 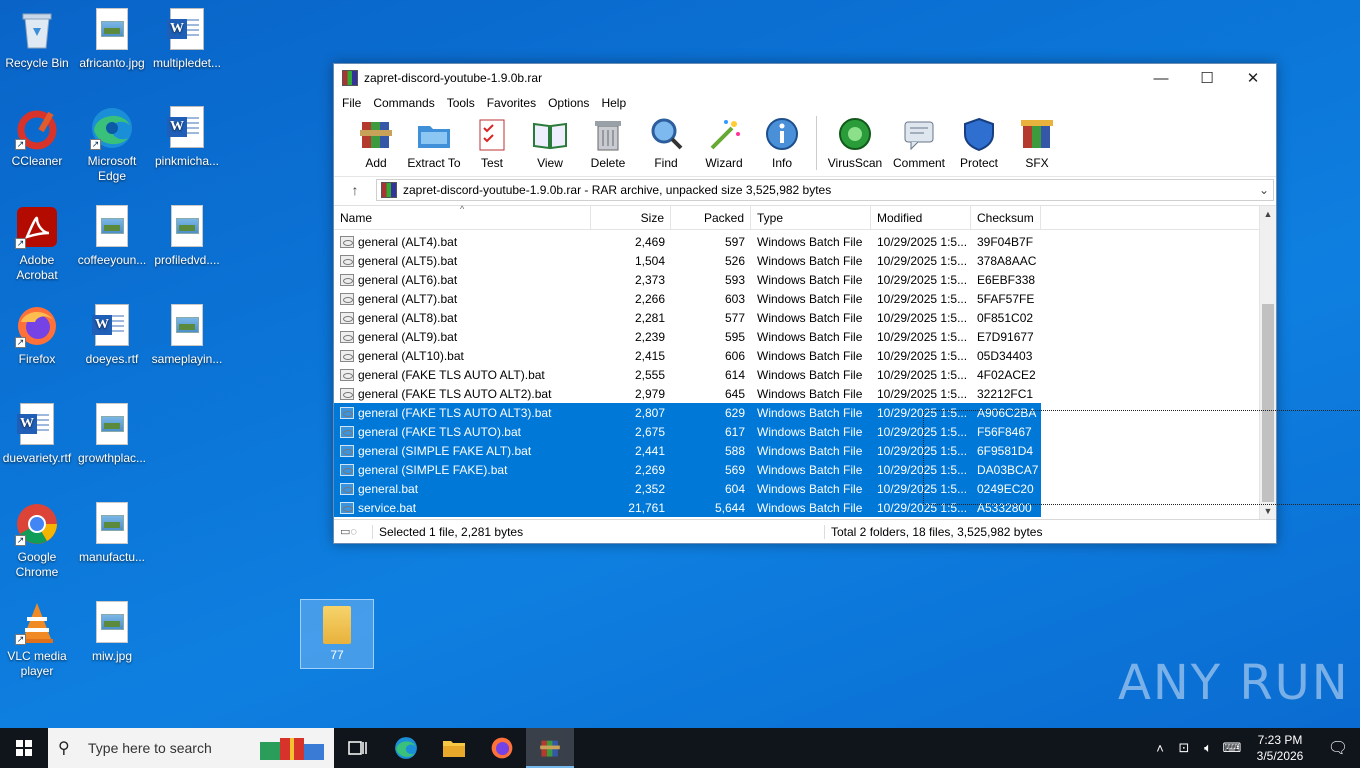 What do you see at coordinates (550, 143) in the screenshot?
I see `view-button: View` at bounding box center [550, 143].